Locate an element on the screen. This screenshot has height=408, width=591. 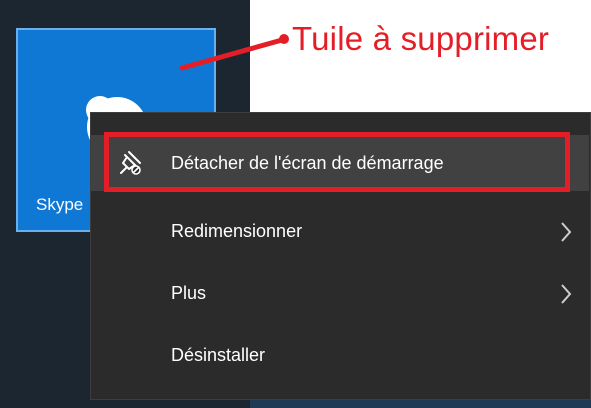
unpin-icon is located at coordinates (130, 163).